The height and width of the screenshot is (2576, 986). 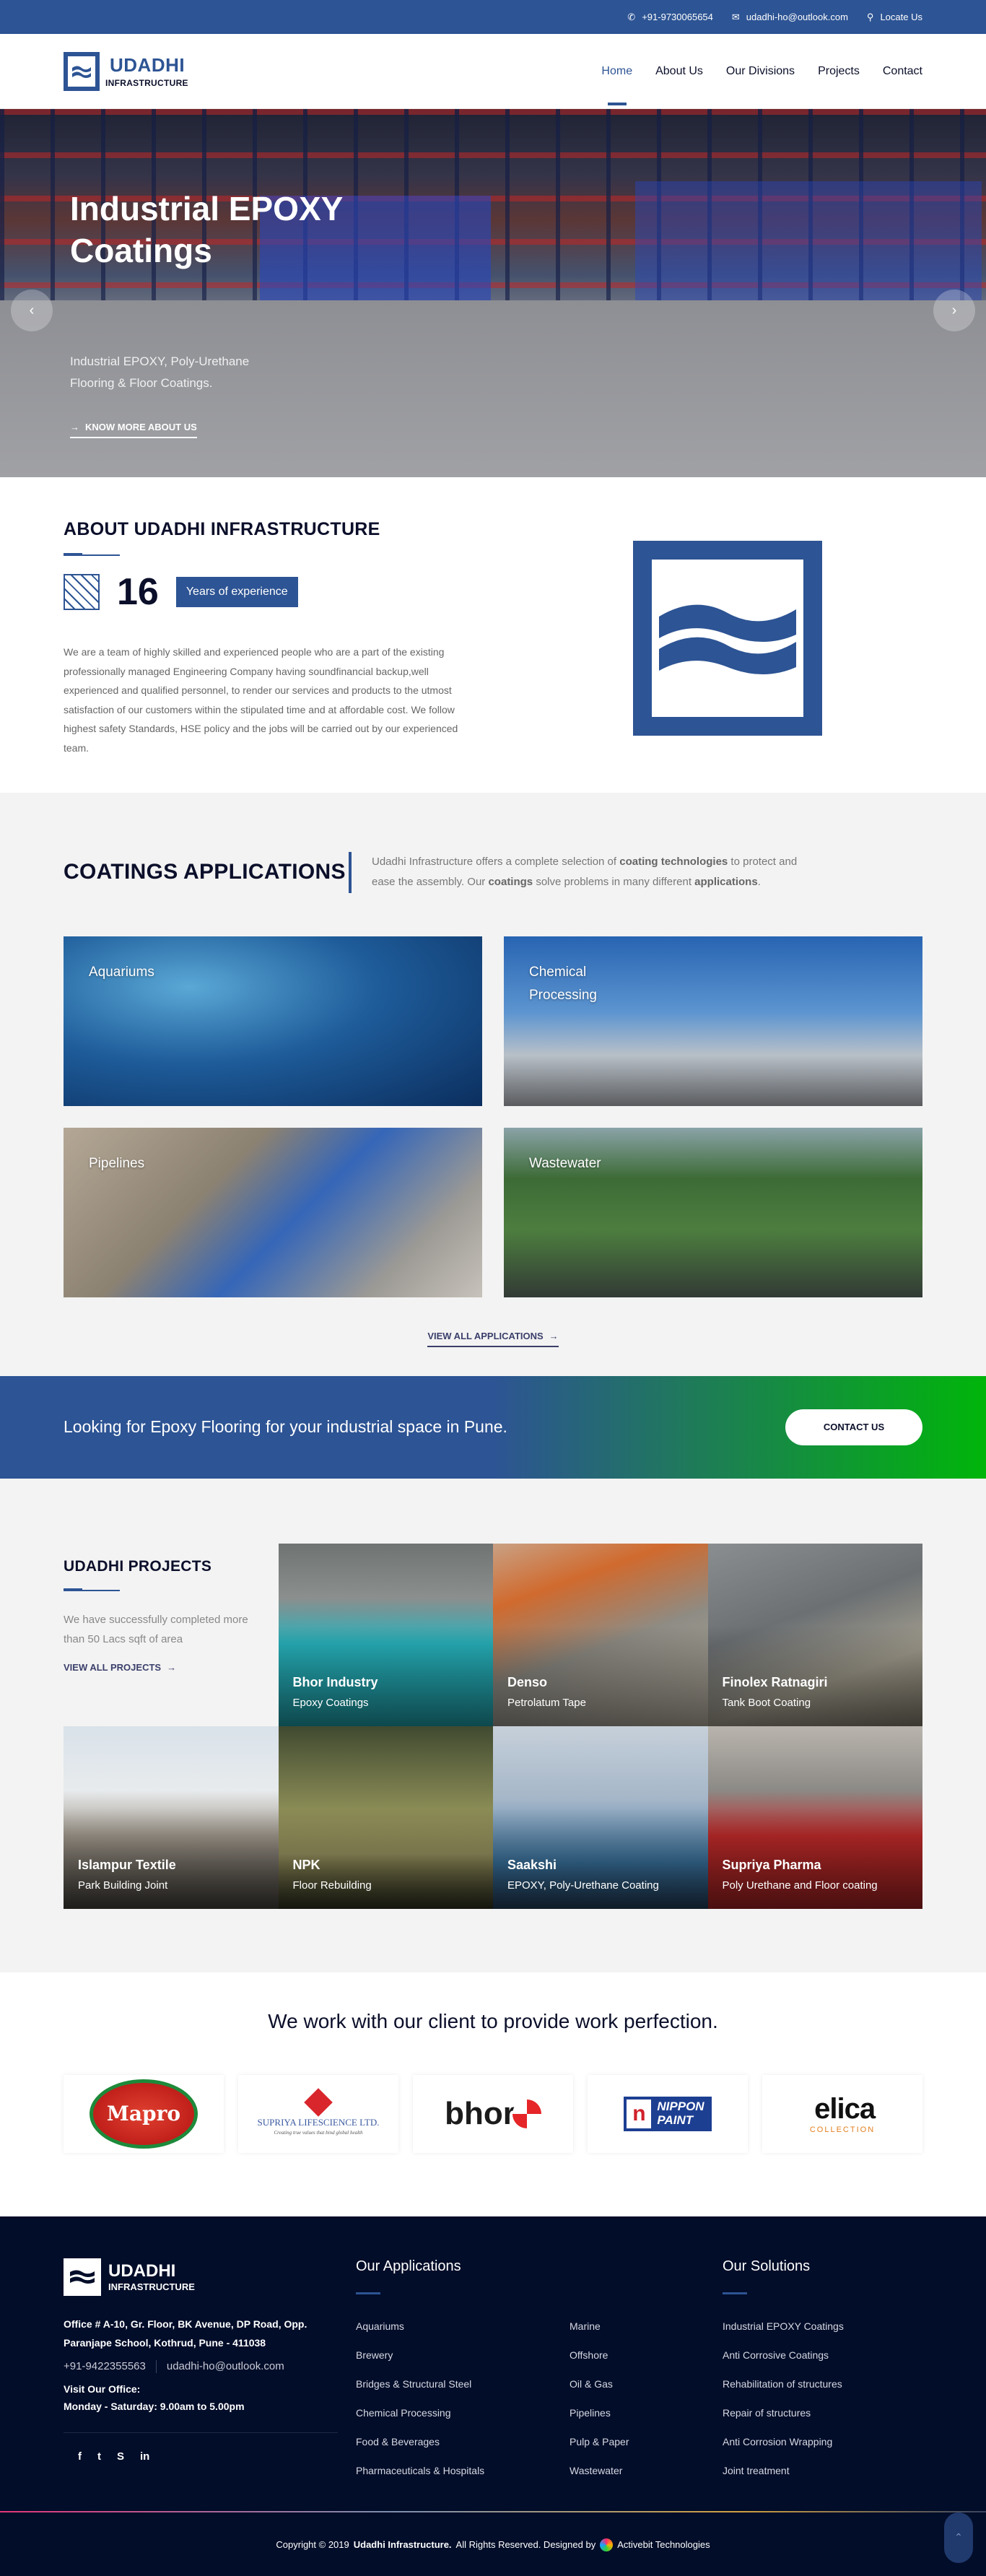 What do you see at coordinates (713, 1212) in the screenshot?
I see `application-card-wastewater: Wastewater` at bounding box center [713, 1212].